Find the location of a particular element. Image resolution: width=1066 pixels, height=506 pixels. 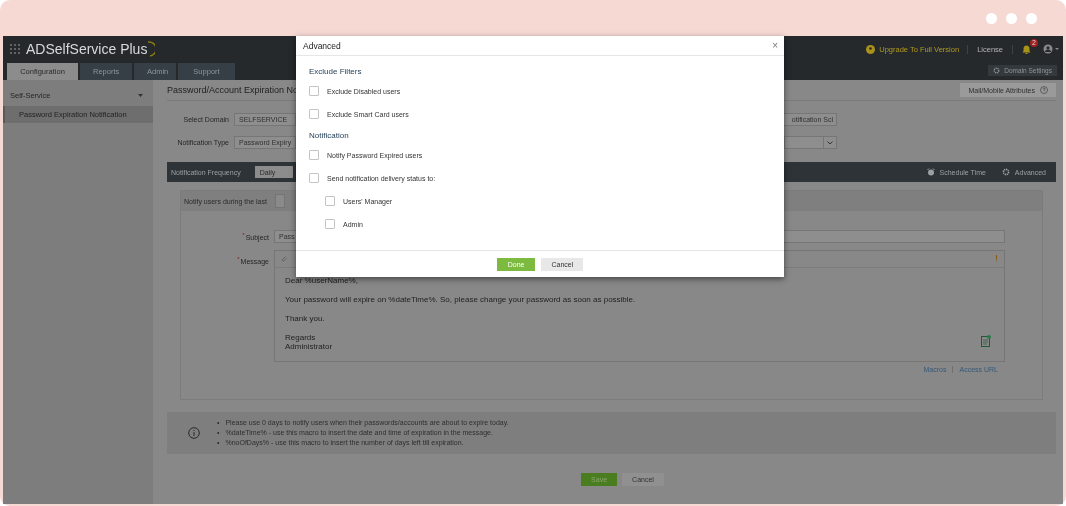

logo-arc-icon is located at coordinates (151, 49).